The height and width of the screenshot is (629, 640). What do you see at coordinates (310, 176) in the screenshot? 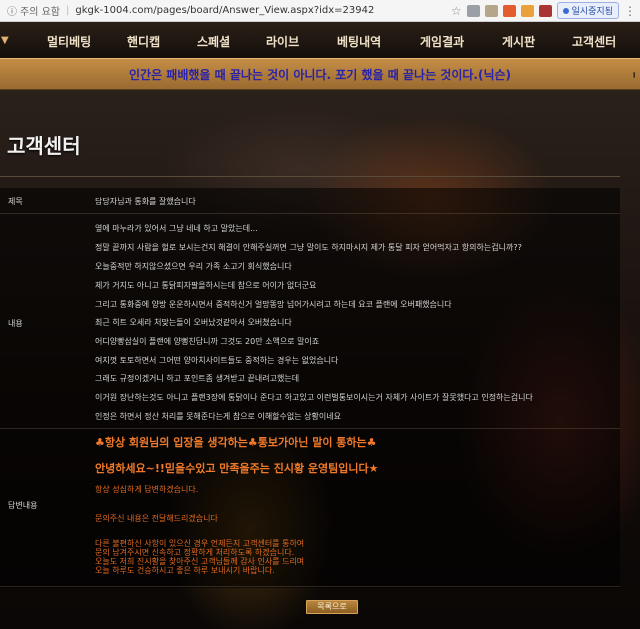
I see `divider` at bounding box center [310, 176].